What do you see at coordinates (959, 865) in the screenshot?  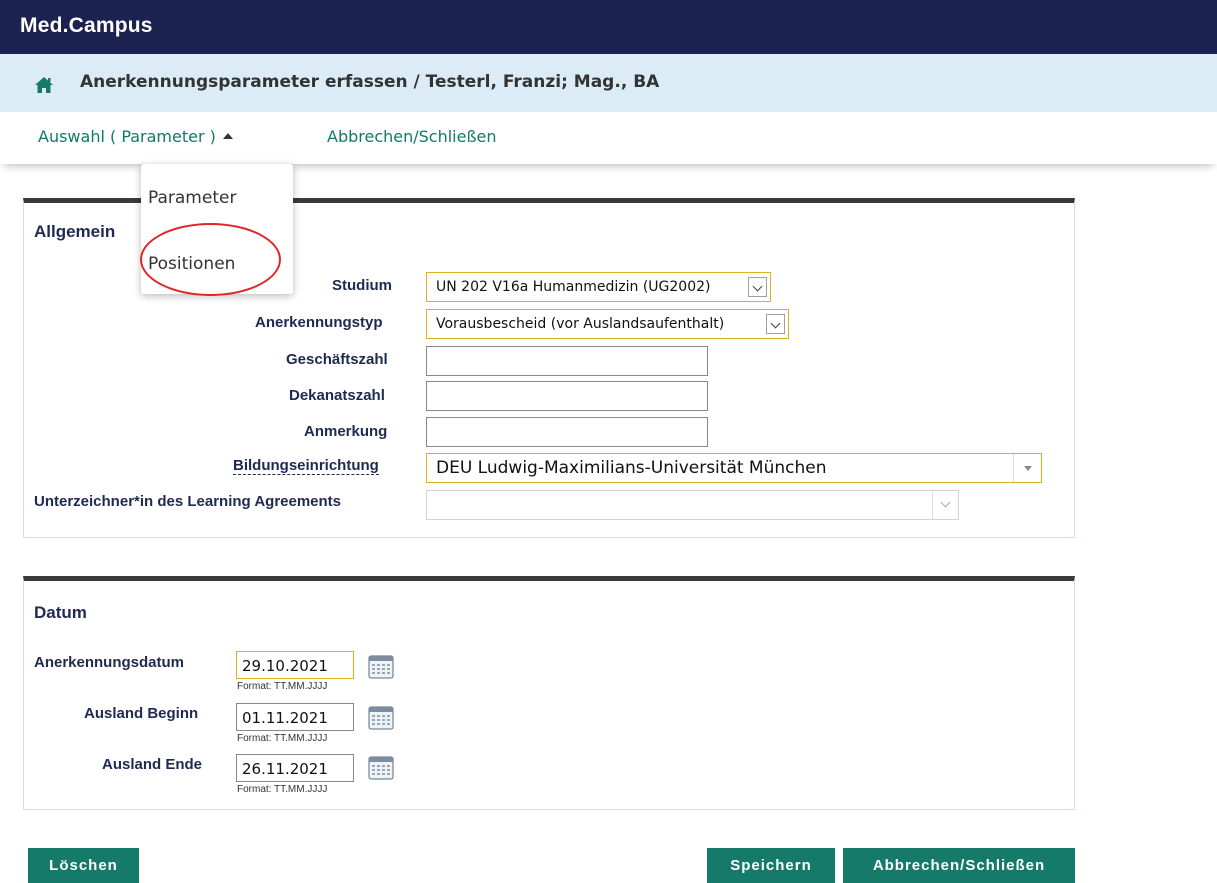 I see `cancel-close-button: Abbrechen/Schließen` at bounding box center [959, 865].